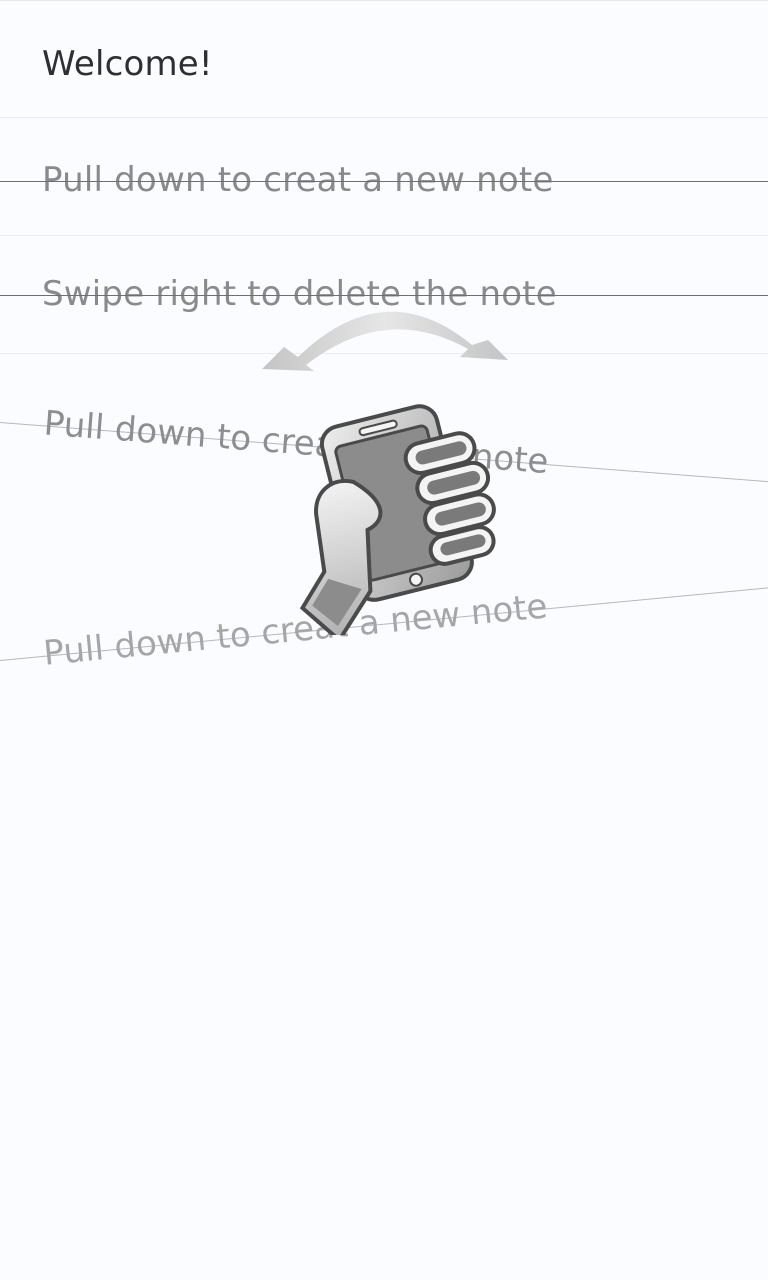 The height and width of the screenshot is (1280, 768). What do you see at coordinates (384, 181) in the screenshot?
I see `strike-through-line` at bounding box center [384, 181].